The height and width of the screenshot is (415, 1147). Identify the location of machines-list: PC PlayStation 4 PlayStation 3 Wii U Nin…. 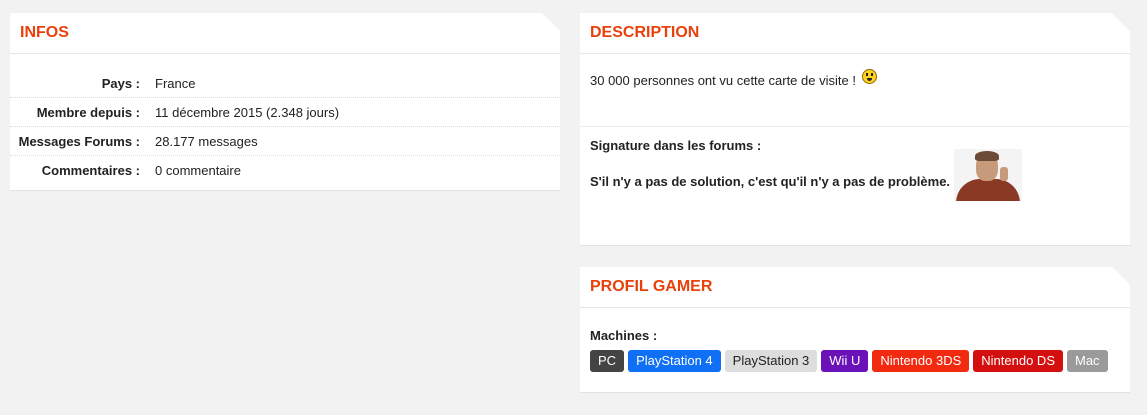
(855, 357).